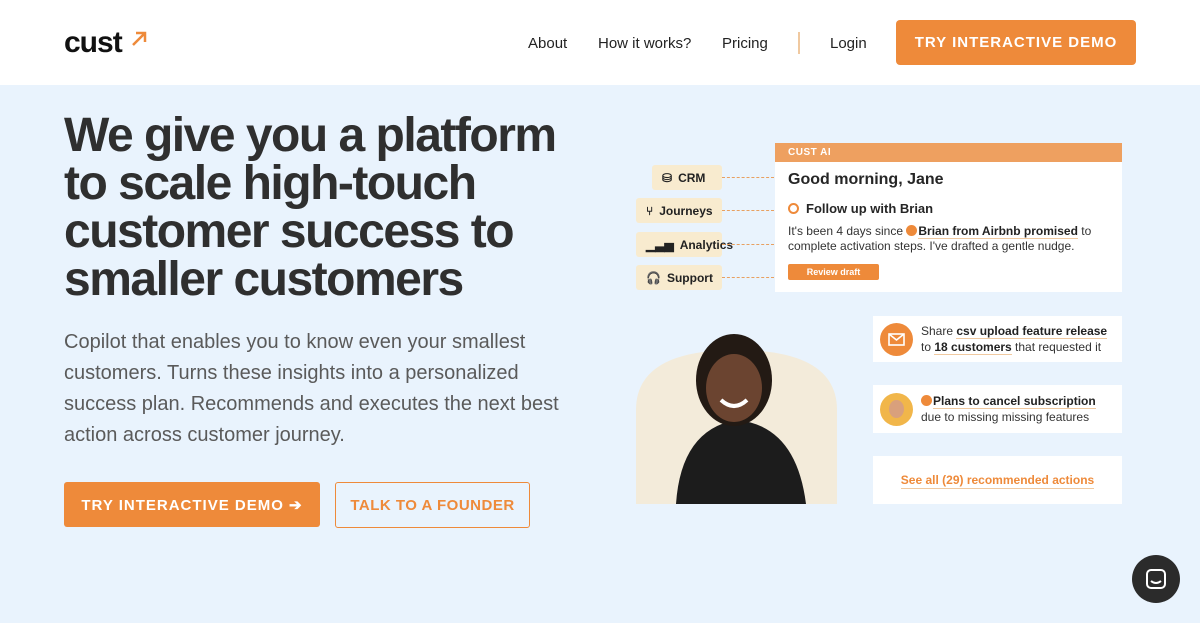 The image size is (1200, 623). Describe the element at coordinates (860, 208) in the screenshot. I see `task: Follow up with Brian` at that location.